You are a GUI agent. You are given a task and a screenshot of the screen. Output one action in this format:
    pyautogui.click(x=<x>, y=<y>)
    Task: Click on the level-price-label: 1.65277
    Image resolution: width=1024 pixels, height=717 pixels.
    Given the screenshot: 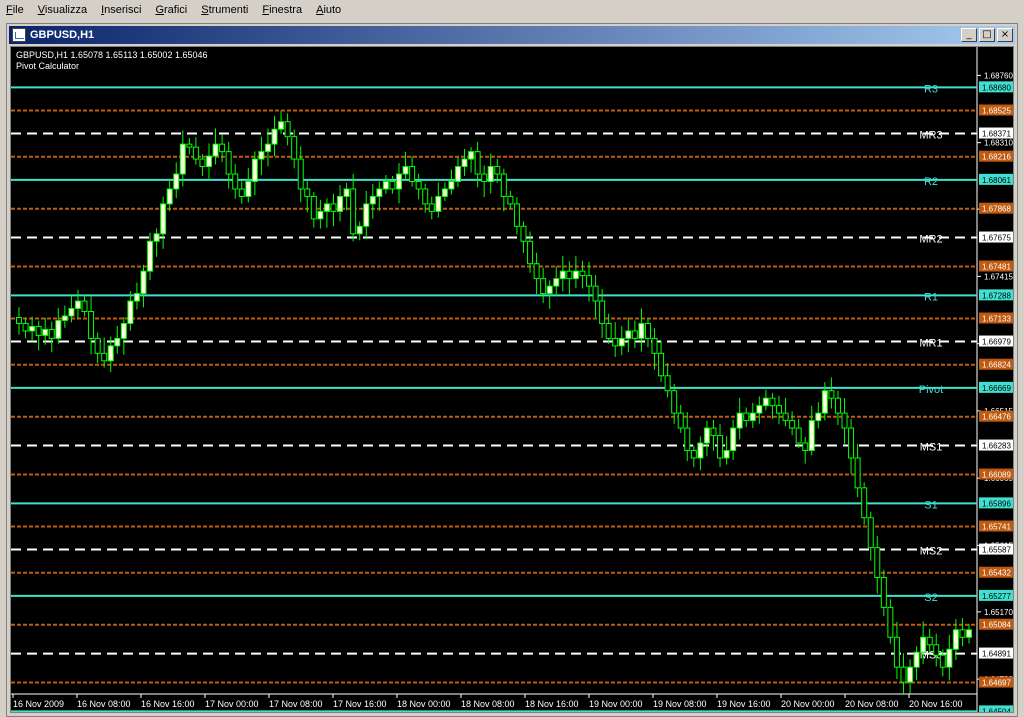 What is the action you would take?
    pyautogui.click(x=996, y=596)
    